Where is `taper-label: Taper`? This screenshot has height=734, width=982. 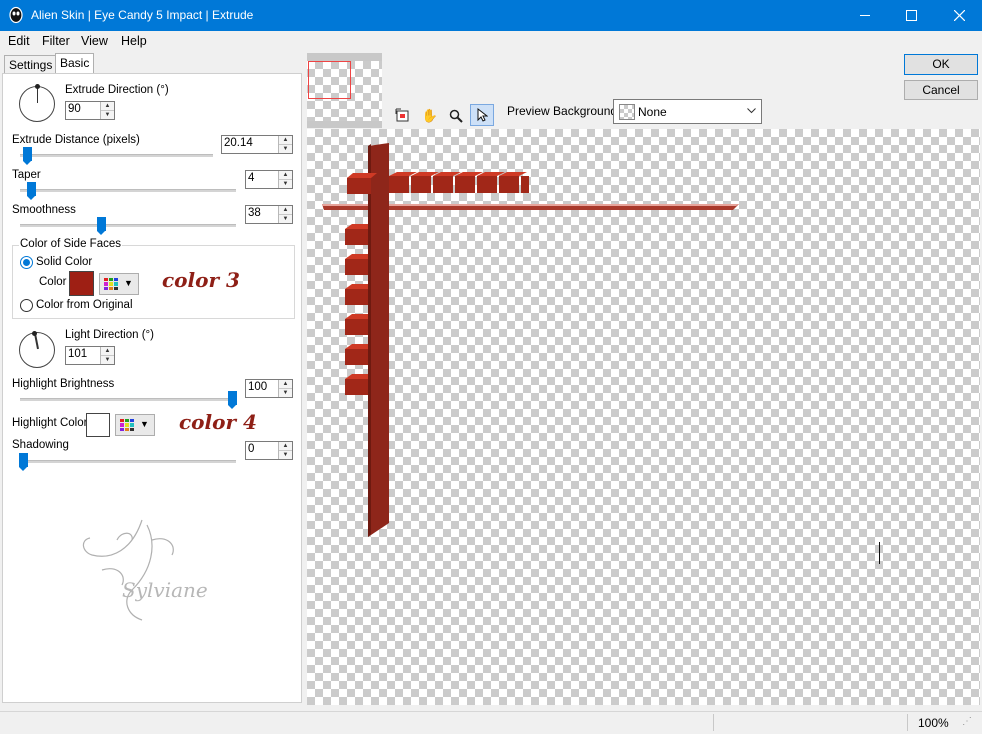 taper-label: Taper is located at coordinates (26, 175).